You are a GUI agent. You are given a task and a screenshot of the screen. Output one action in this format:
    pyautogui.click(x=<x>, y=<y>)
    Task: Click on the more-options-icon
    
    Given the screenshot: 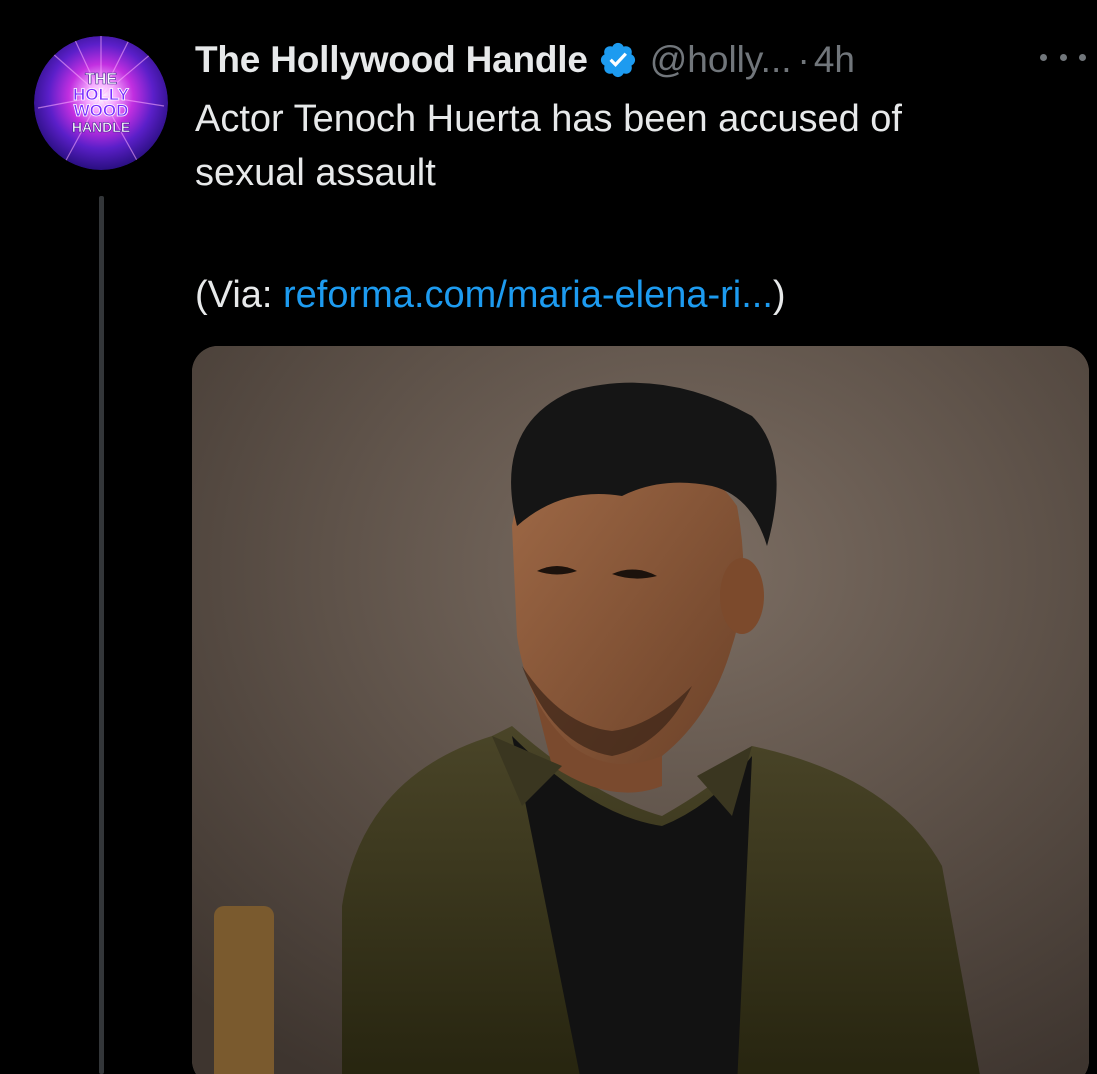 What is the action you would take?
    pyautogui.click(x=1063, y=57)
    